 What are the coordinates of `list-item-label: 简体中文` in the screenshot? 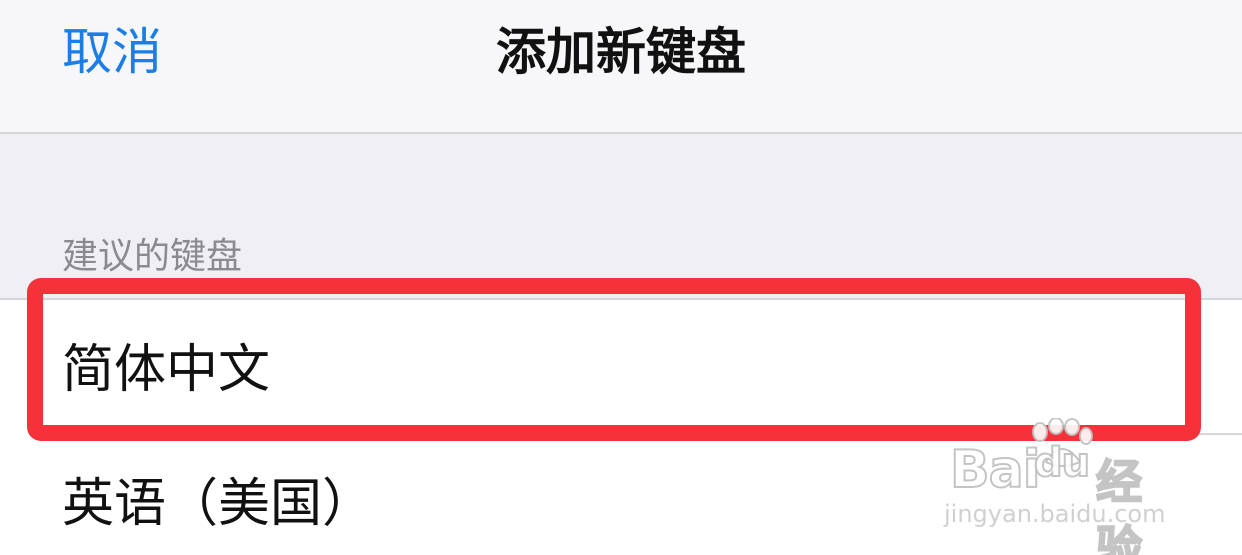 It's located at (166, 370).